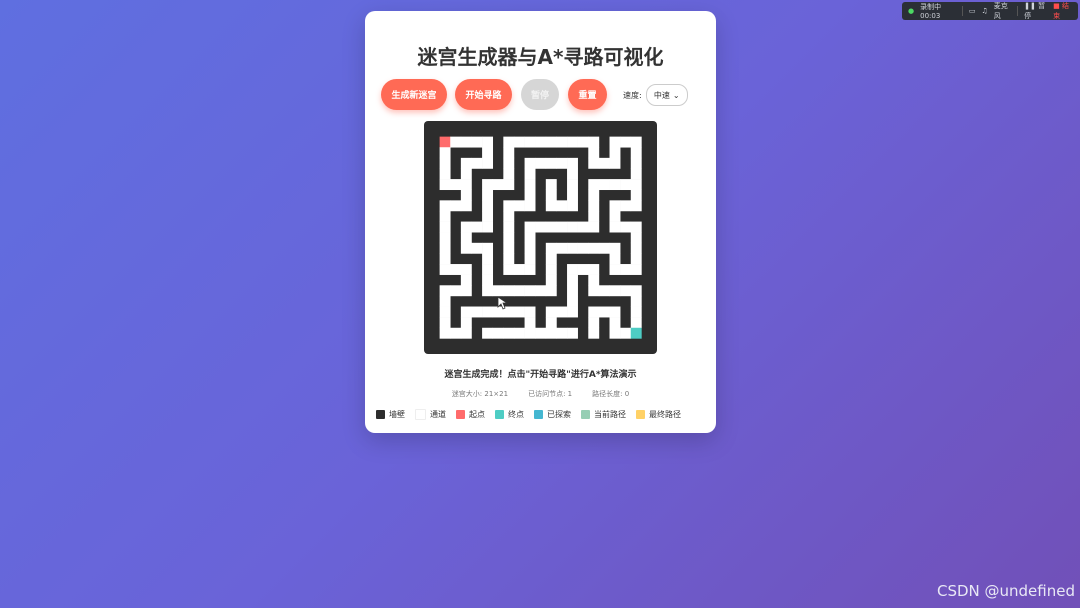 Image resolution: width=1080 pixels, height=608 pixels. What do you see at coordinates (985, 11) in the screenshot?
I see `microphone-icon: ♫` at bounding box center [985, 11].